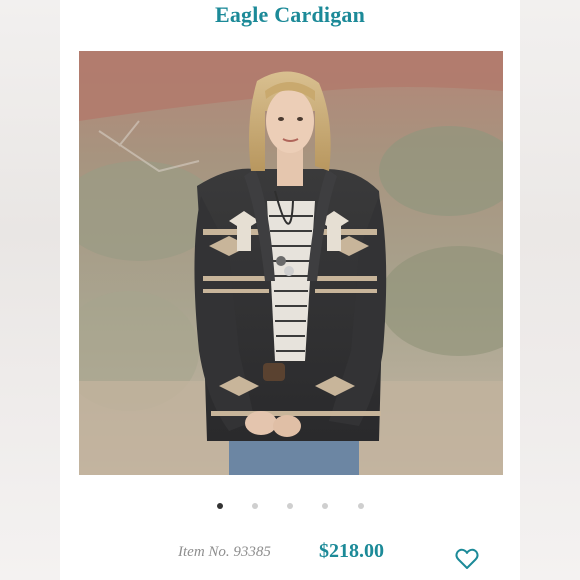  What do you see at coordinates (224, 552) in the screenshot?
I see `item-number: Item No. 93385` at bounding box center [224, 552].